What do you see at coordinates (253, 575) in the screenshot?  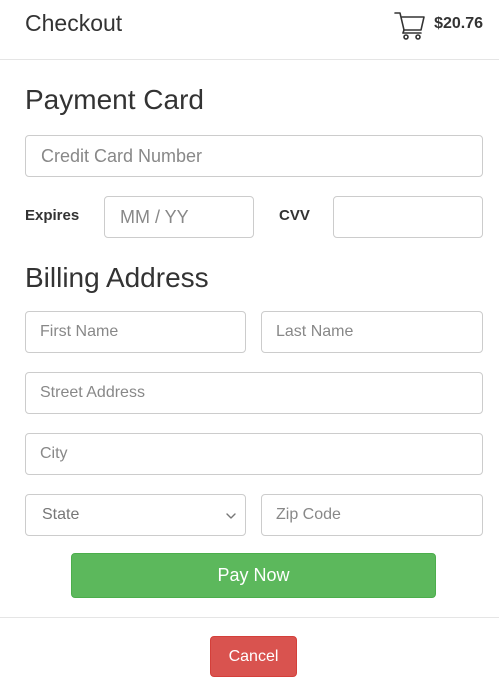 I see `pay-now-button: Pay Now` at bounding box center [253, 575].